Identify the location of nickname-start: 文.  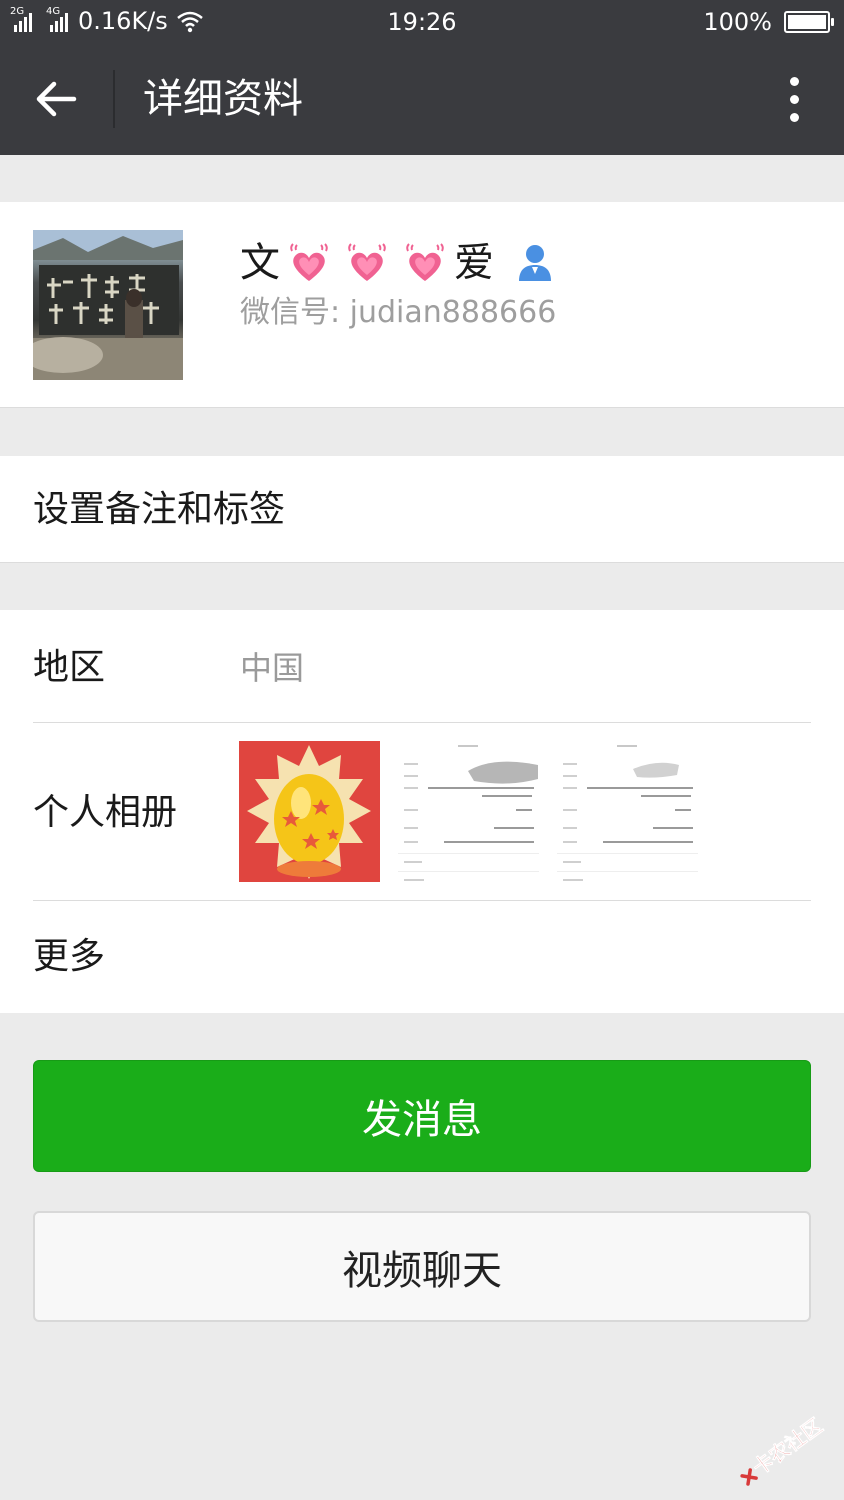
(260, 263).